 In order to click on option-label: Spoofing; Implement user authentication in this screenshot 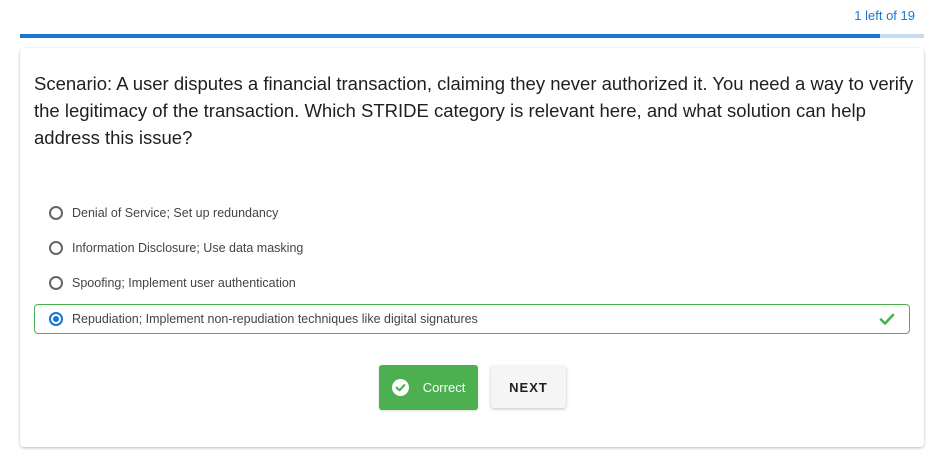, I will do `click(184, 283)`.